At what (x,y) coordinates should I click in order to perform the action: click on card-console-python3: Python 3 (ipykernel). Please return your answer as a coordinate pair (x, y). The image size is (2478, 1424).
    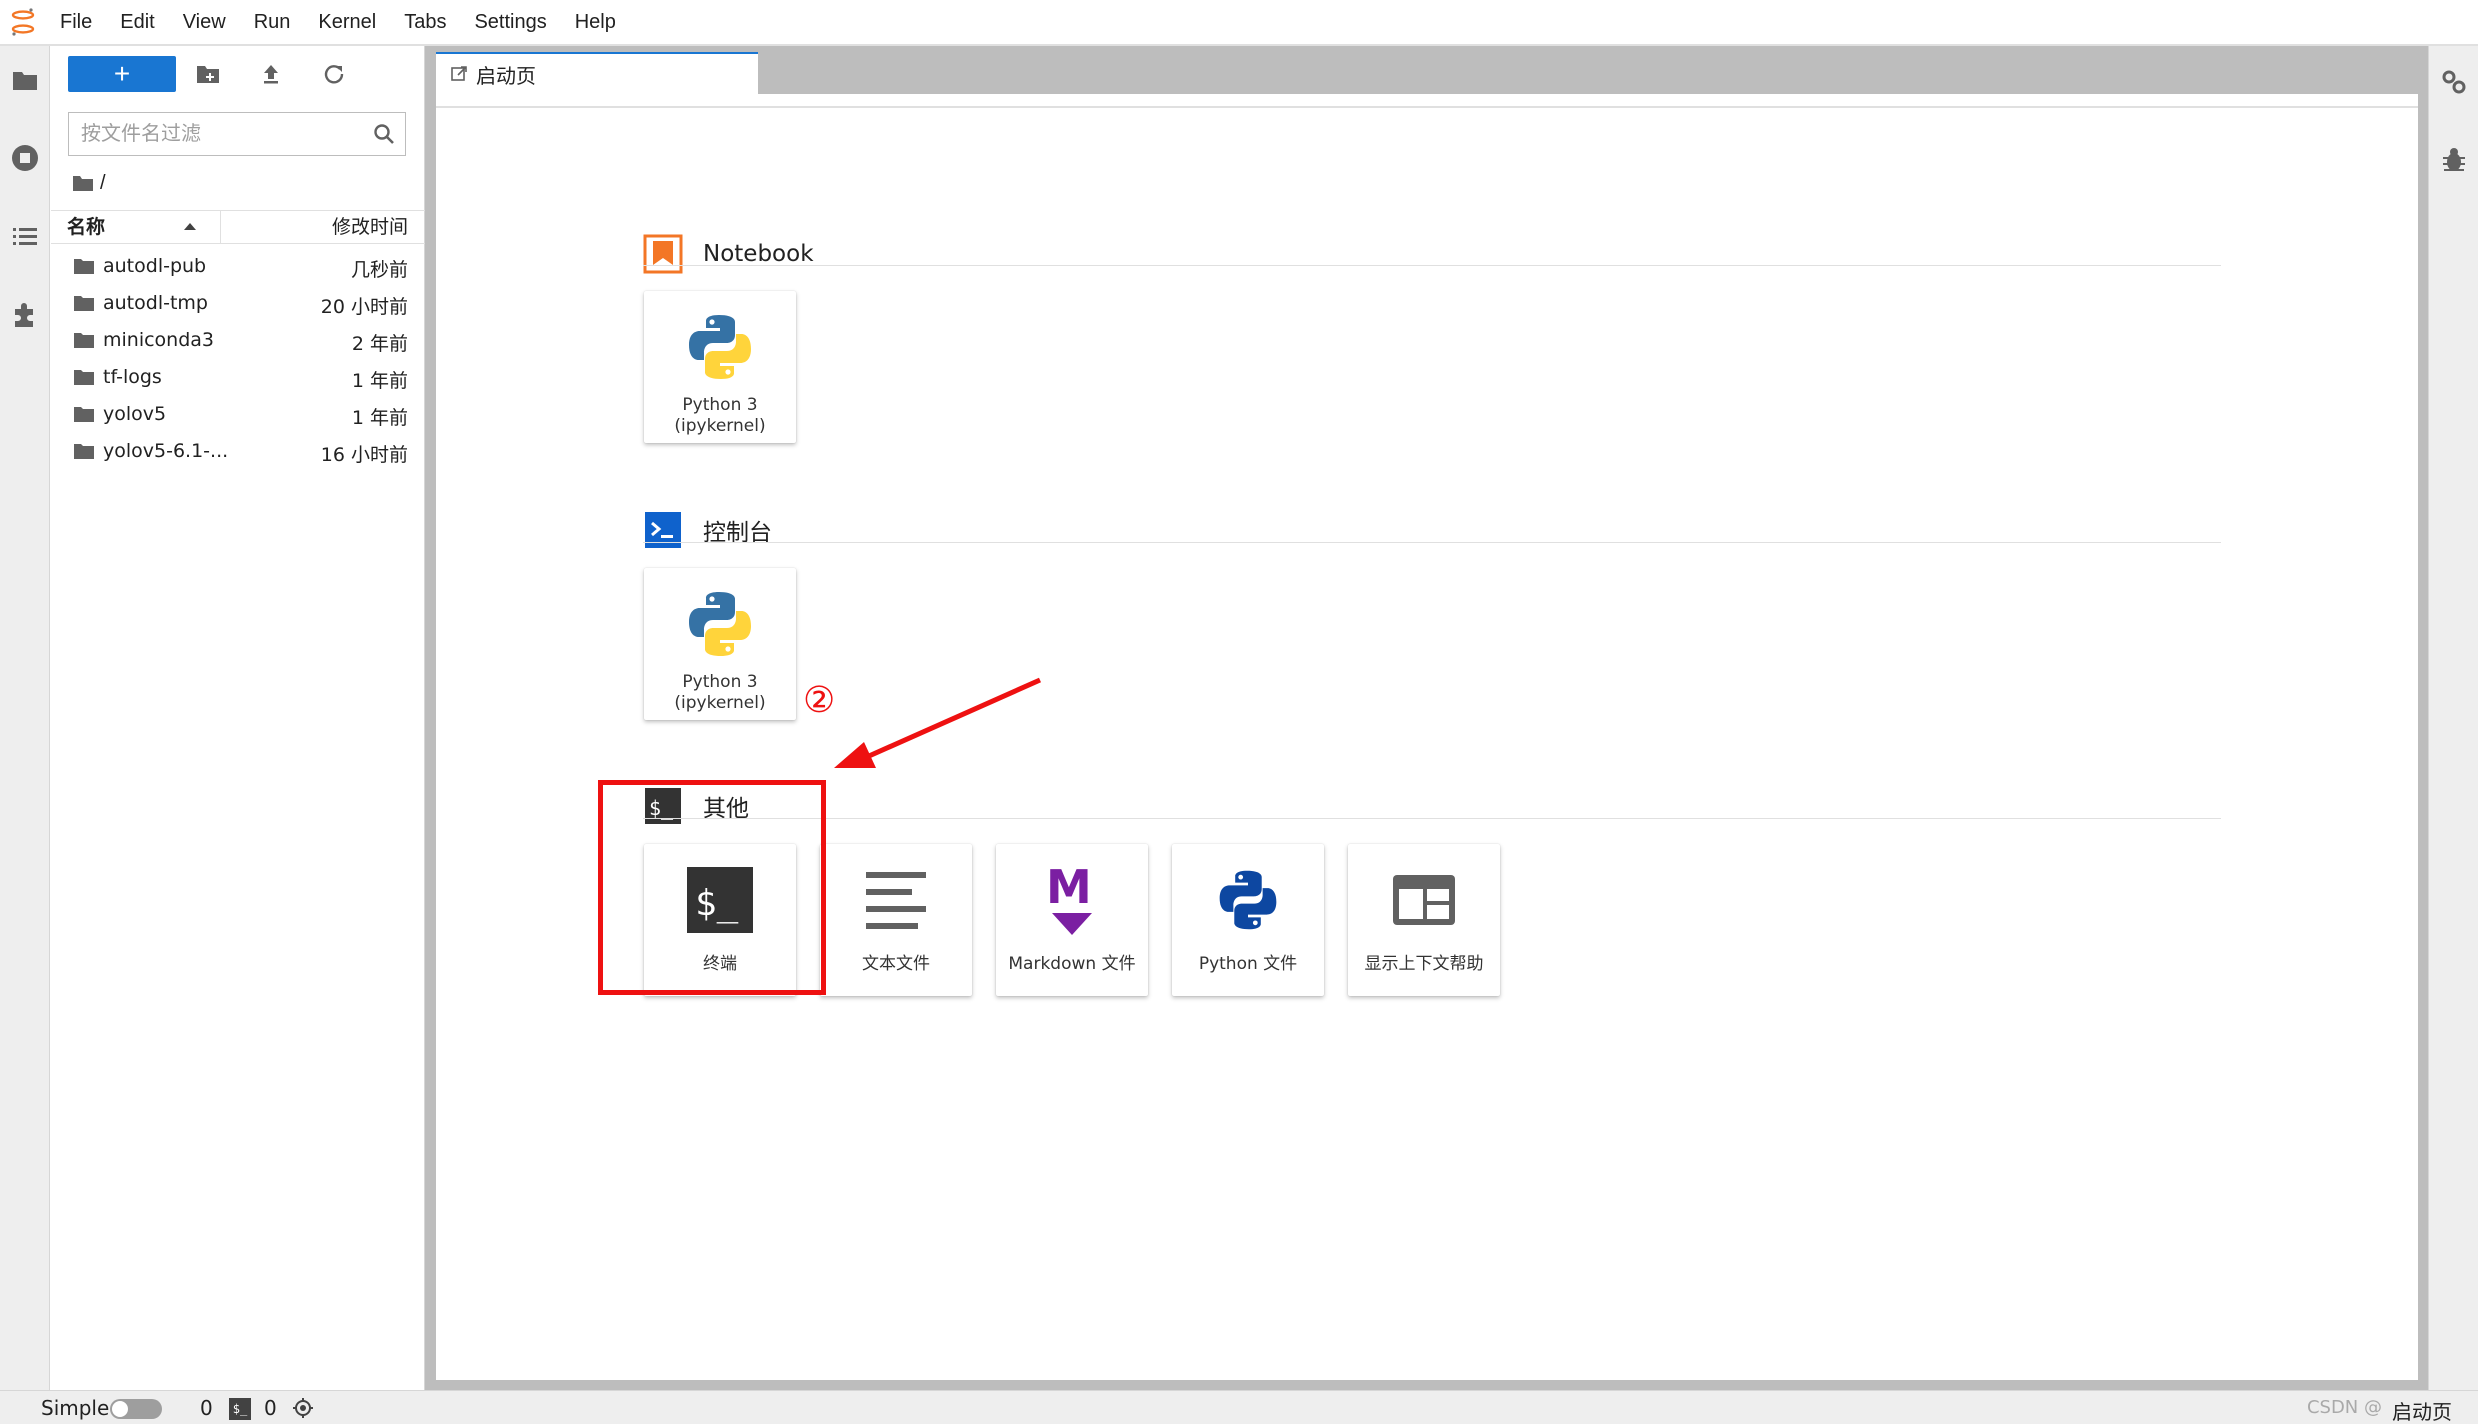
    Looking at the image, I should click on (720, 644).